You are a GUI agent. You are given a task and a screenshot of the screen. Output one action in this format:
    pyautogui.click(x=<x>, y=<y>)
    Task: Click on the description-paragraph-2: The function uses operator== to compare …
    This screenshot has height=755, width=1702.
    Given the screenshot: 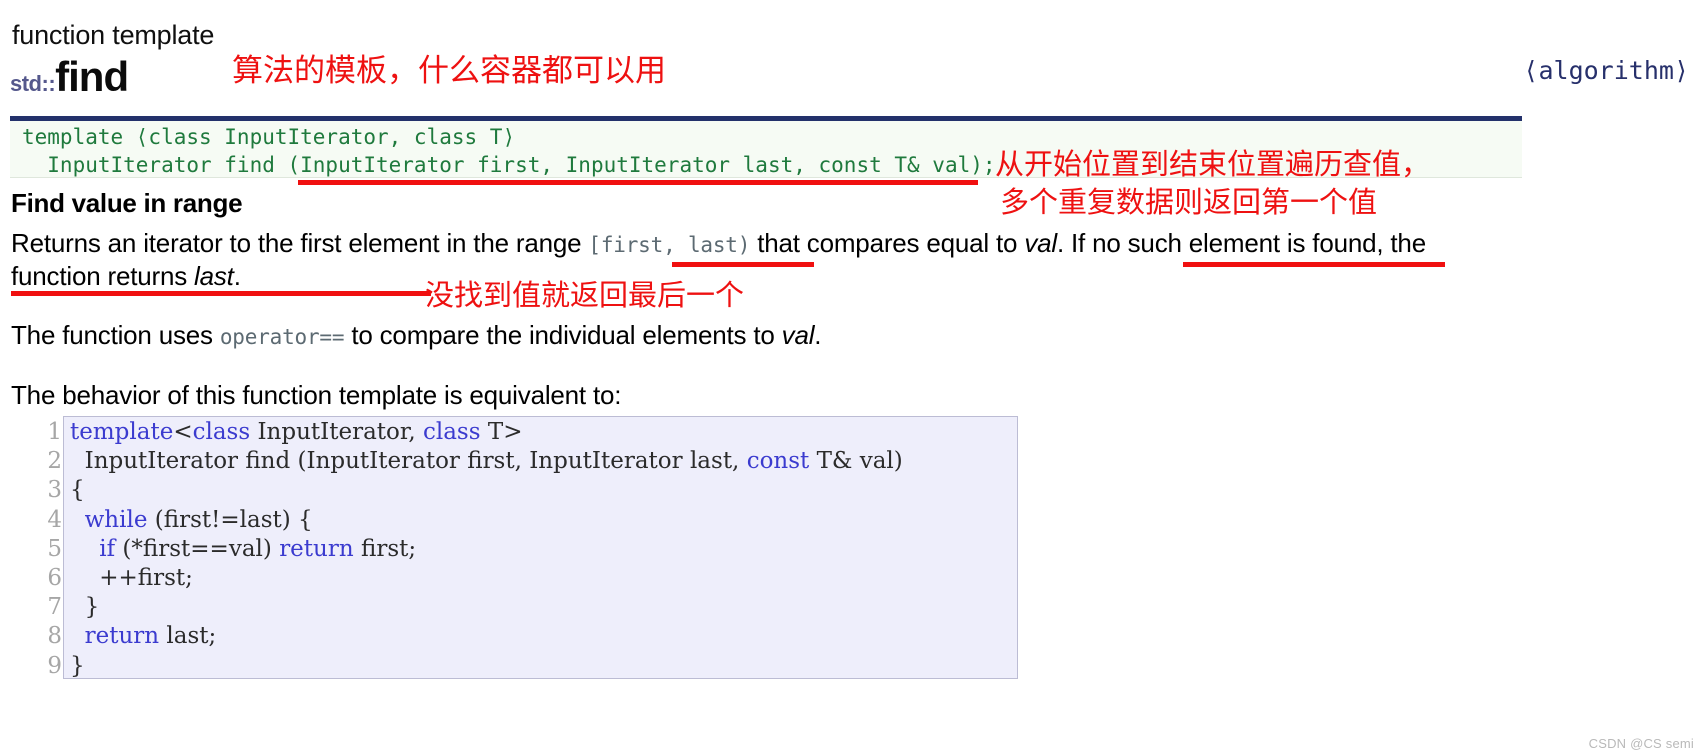 What is the action you would take?
    pyautogui.click(x=711, y=336)
    